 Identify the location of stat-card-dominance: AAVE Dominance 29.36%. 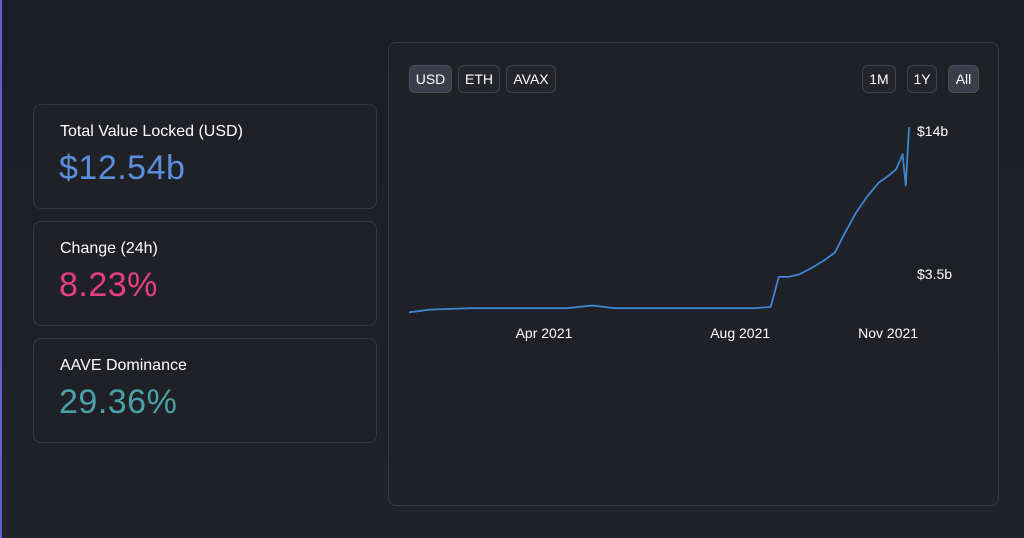
(205, 390).